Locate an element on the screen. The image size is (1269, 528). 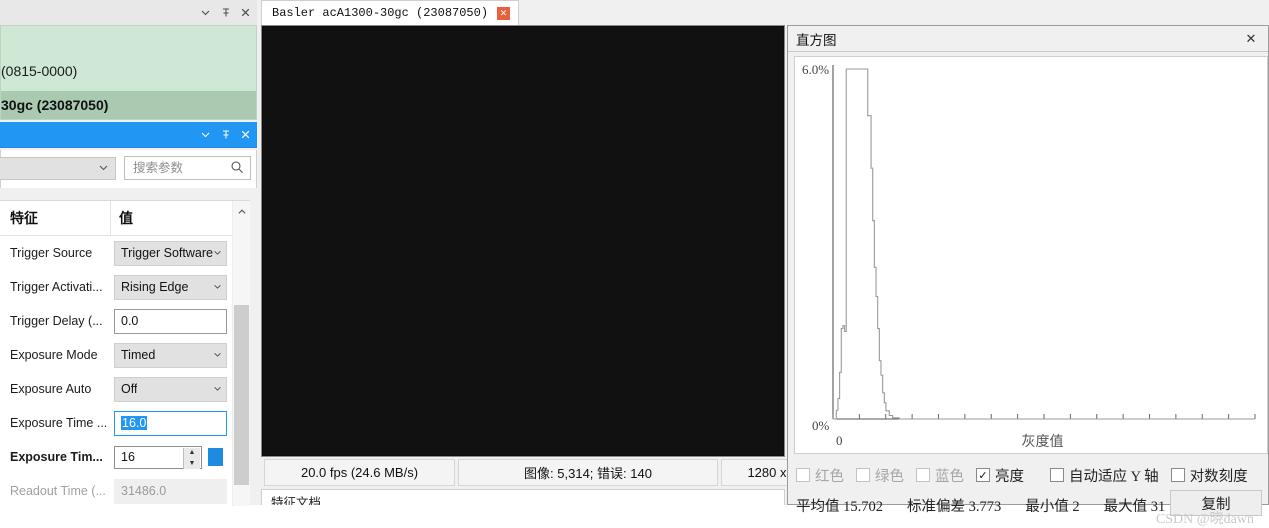
combo-value: Trigger Software is located at coordinates (167, 253).